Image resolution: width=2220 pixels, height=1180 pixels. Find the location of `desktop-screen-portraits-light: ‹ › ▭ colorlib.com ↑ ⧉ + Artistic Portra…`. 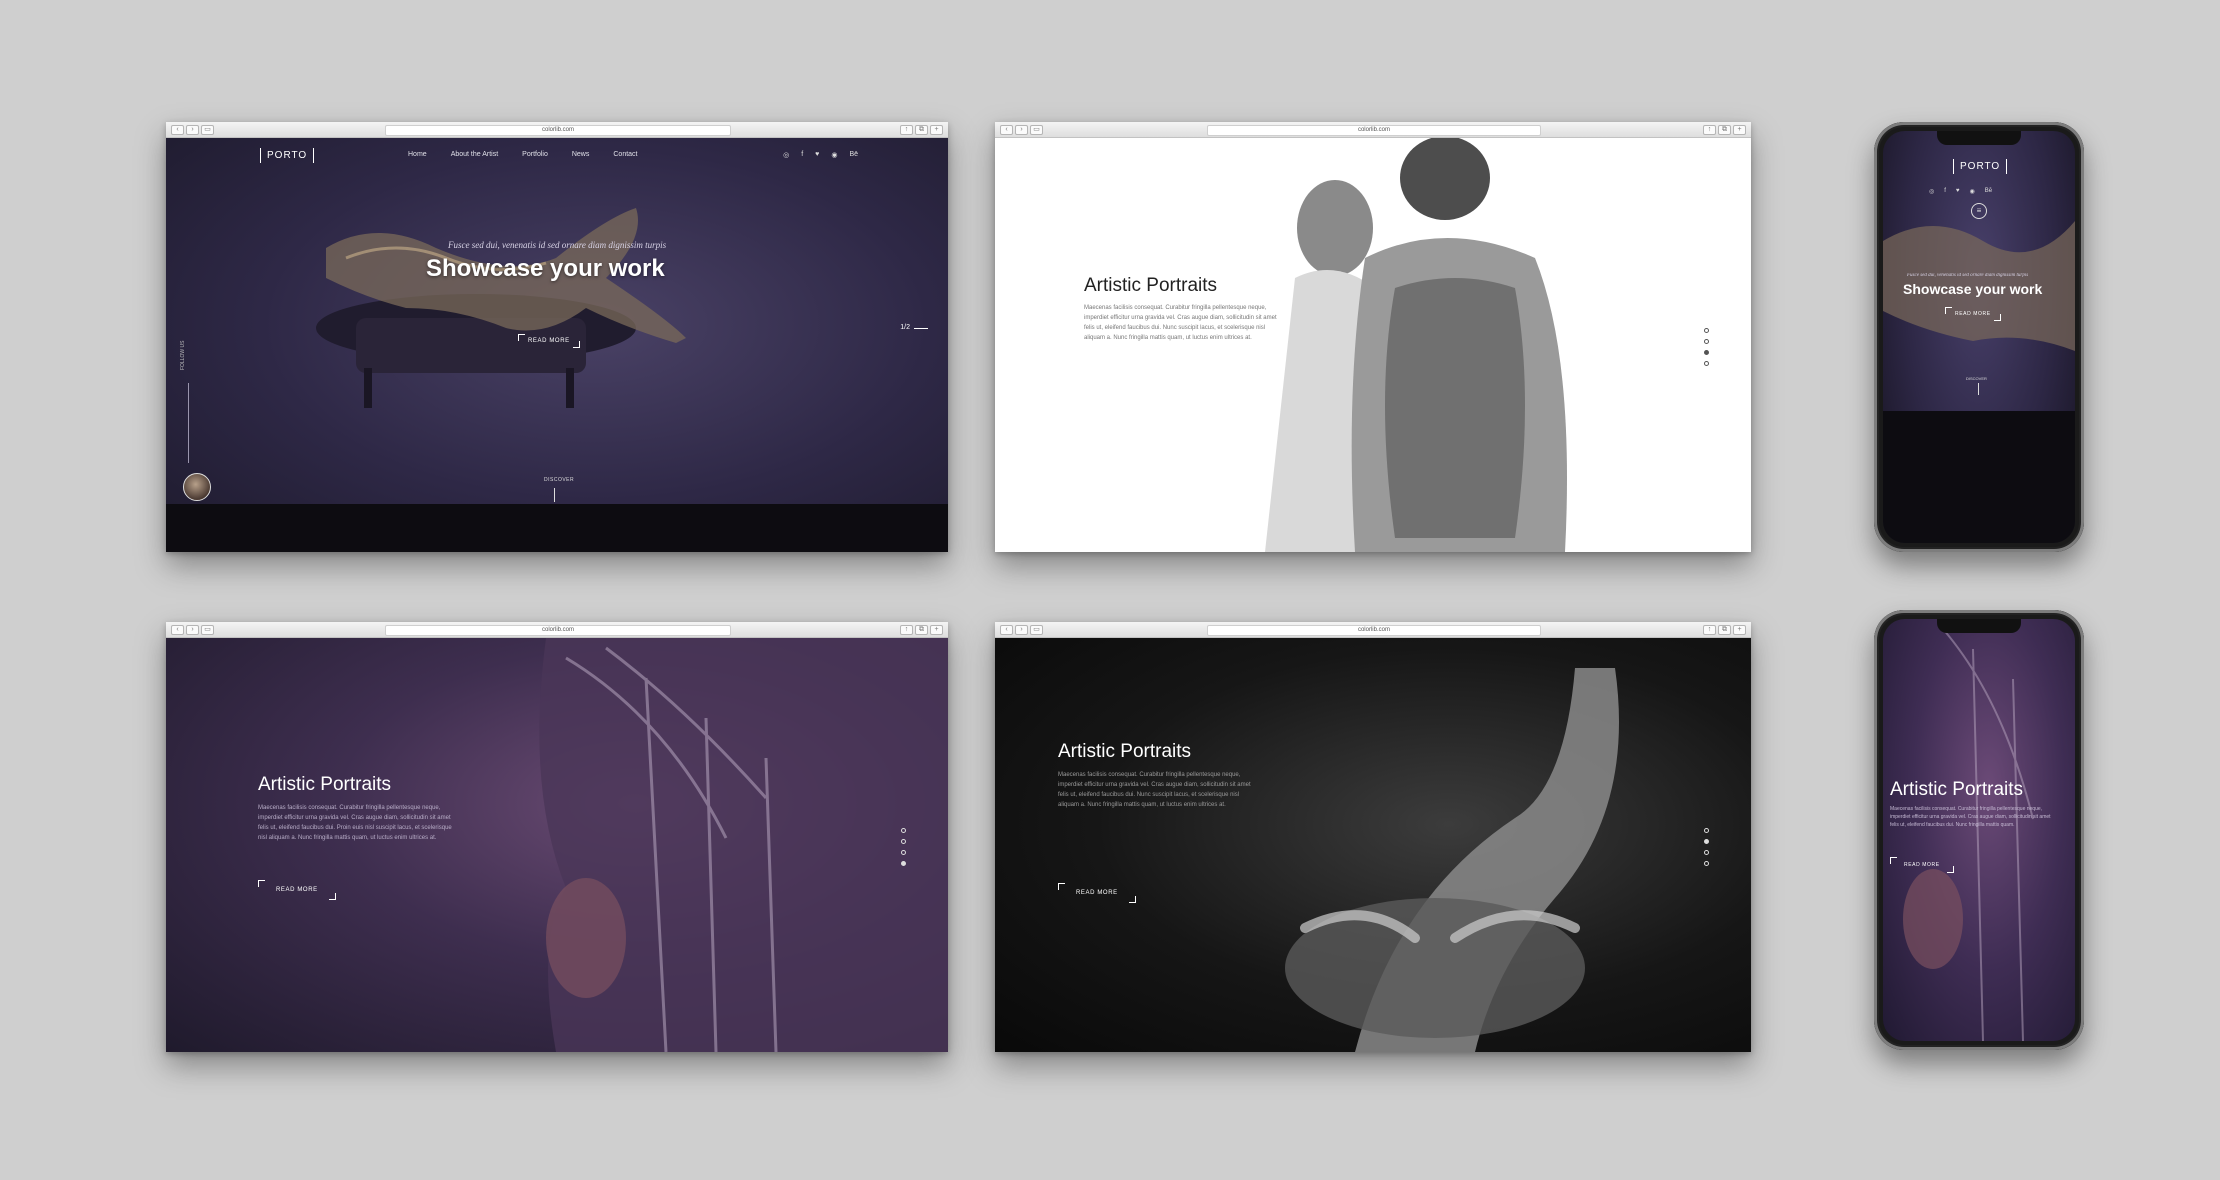

desktop-screen-portraits-light: ‹ › ▭ colorlib.com ↑ ⧉ + Artistic Portra… is located at coordinates (1373, 337).